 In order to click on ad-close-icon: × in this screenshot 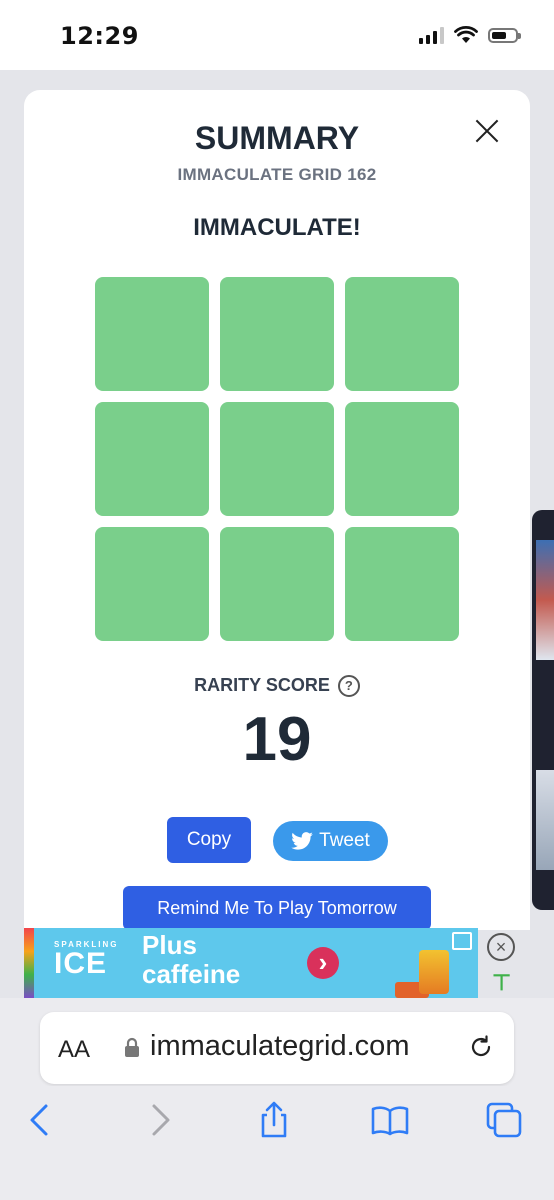, I will do `click(501, 947)`.